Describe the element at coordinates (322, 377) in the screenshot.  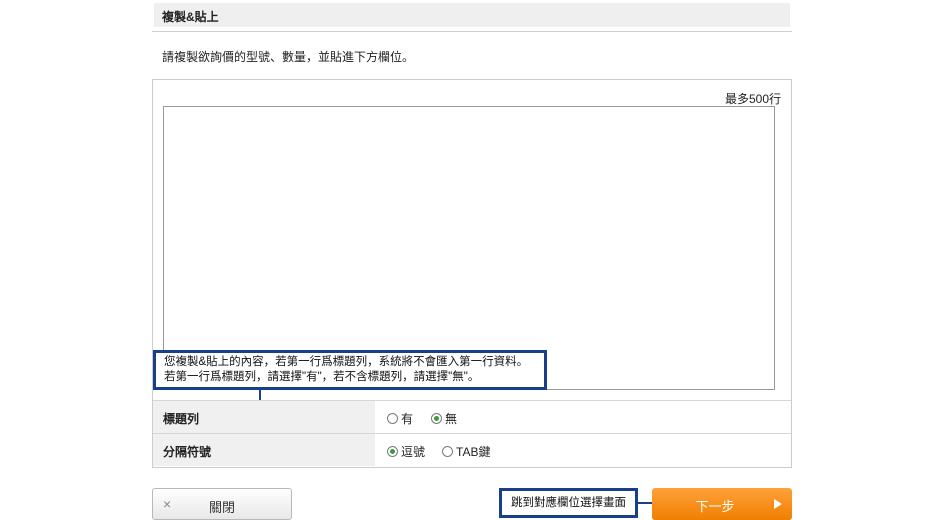
I see `callout-line-2: 若第一行爲標題列，請選擇"有"，若不含標題列，請選擇"無"。` at that location.